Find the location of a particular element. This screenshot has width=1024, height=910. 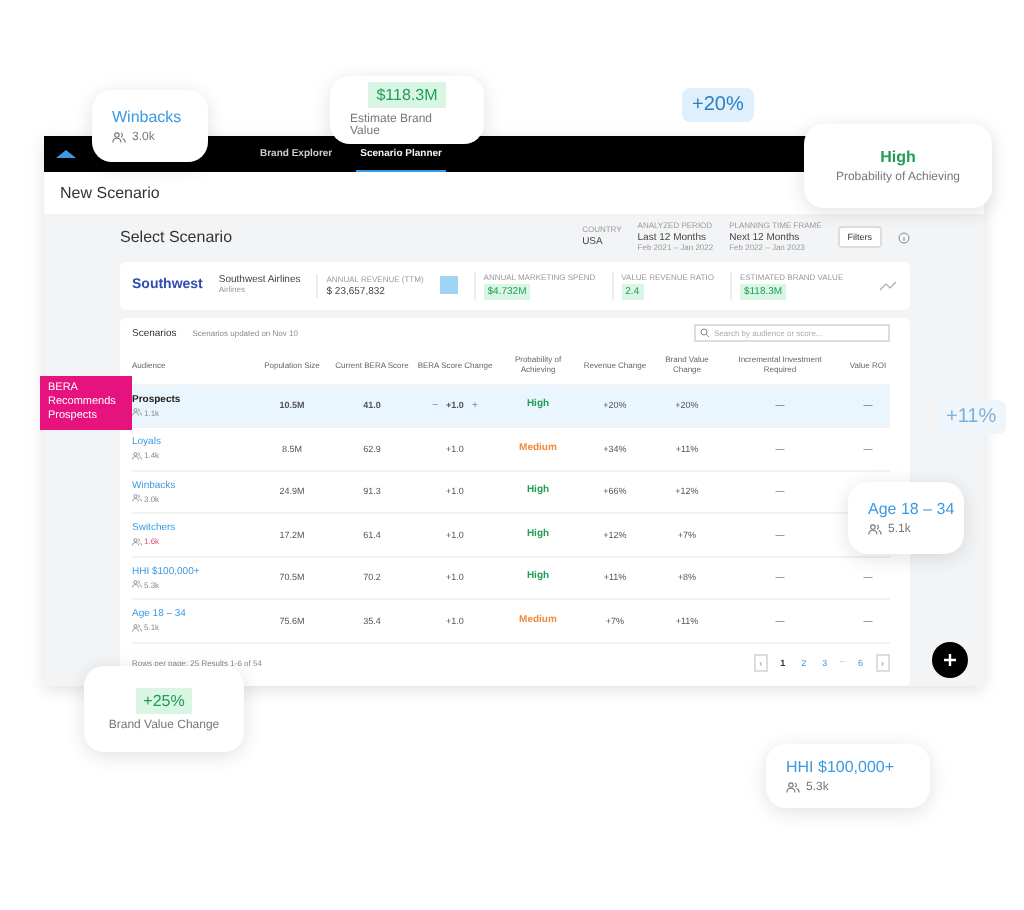

metric-value: +25% is located at coordinates (164, 700).